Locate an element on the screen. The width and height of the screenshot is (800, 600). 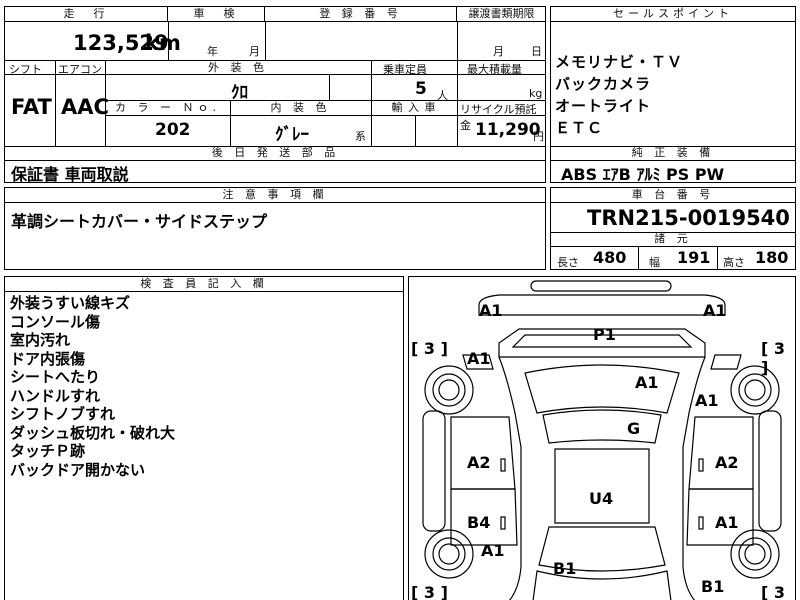
mileage-header: 走 行 is located at coordinates (86, 14).